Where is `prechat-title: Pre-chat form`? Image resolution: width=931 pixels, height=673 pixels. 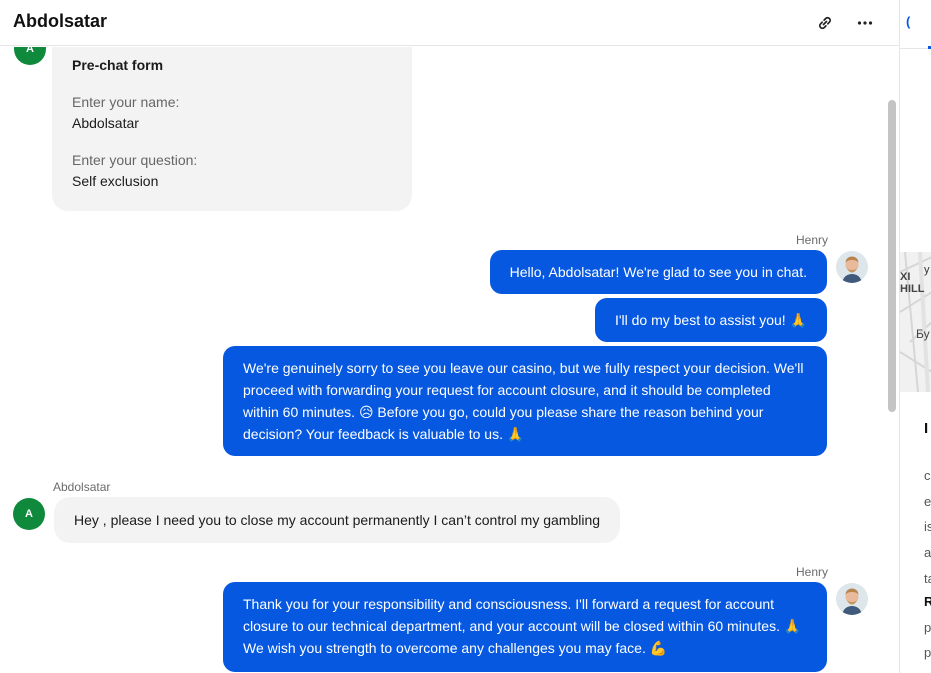
prechat-title: Pre-chat form is located at coordinates (118, 65).